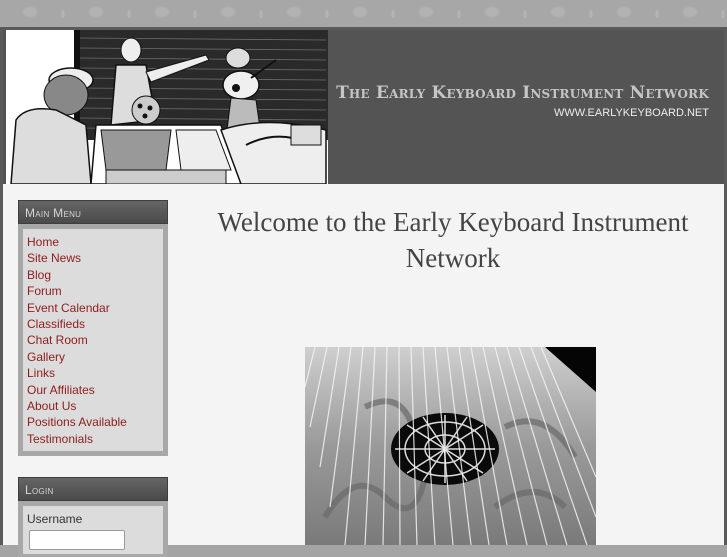  What do you see at coordinates (93, 258) in the screenshot?
I see `menu-item-site-news: Site News` at bounding box center [93, 258].